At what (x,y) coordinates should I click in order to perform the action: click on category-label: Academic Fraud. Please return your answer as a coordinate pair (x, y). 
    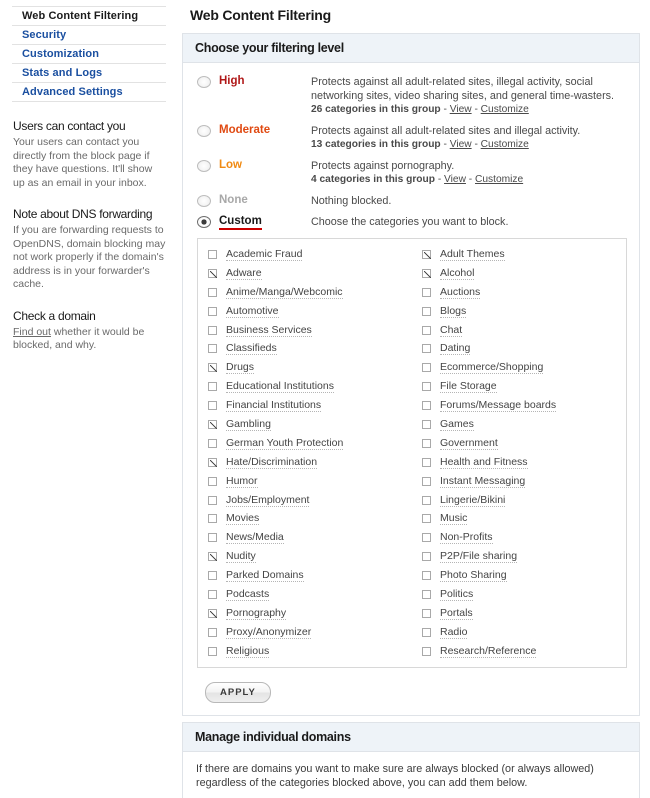
    Looking at the image, I should click on (264, 254).